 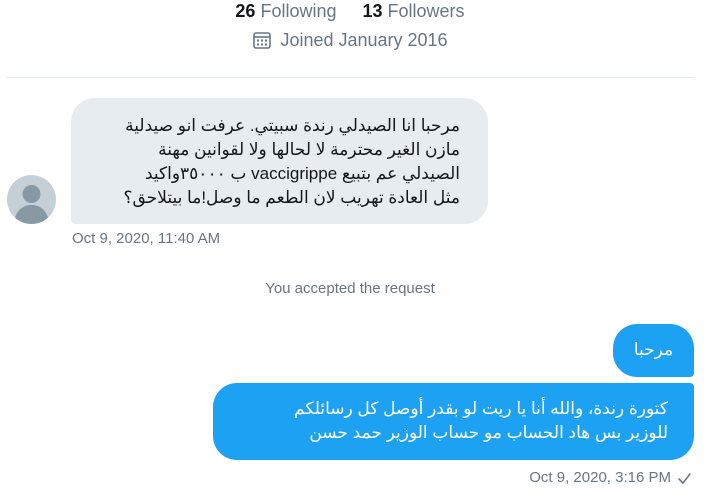 What do you see at coordinates (146, 238) in the screenshot?
I see `received-message-timestamp: Oct 9, 2020, 11:40 AM` at bounding box center [146, 238].